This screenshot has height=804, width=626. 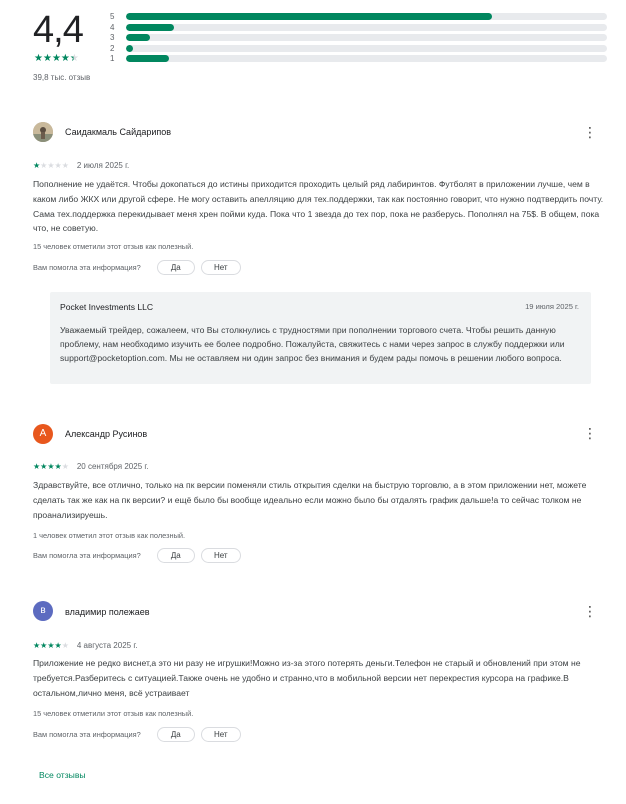 What do you see at coordinates (112, 27) in the screenshot?
I see `histogram-label: 4` at bounding box center [112, 27].